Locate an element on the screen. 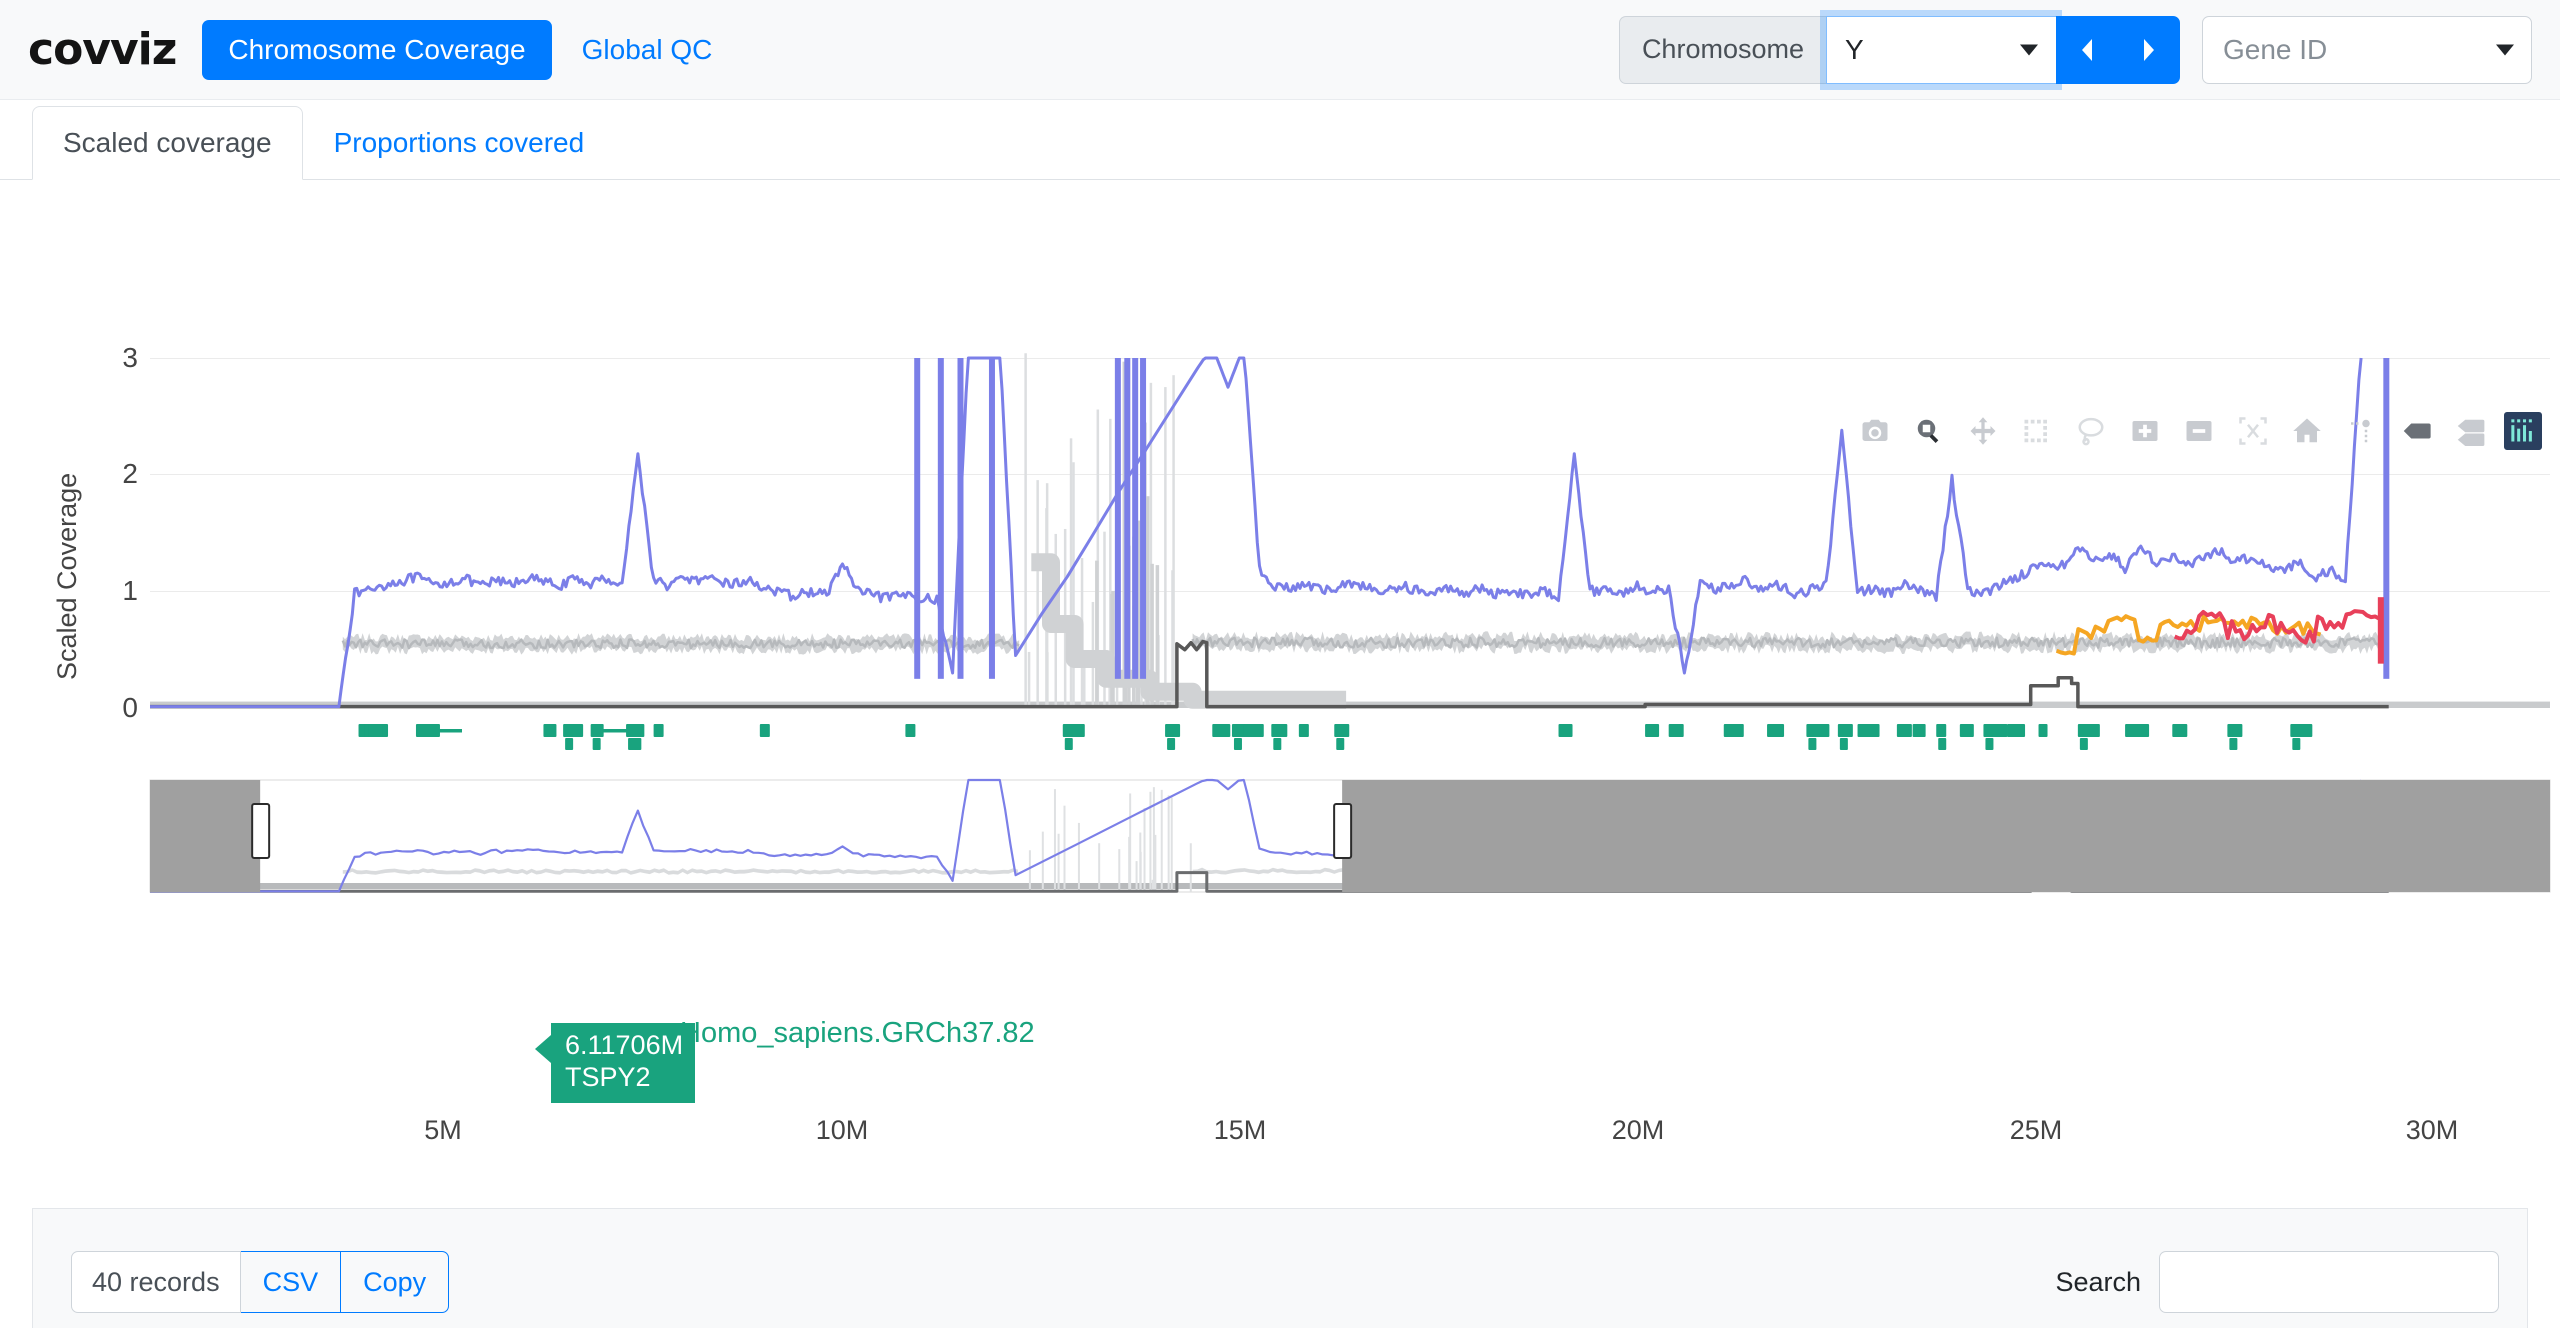 Image resolution: width=2560 pixels, height=1328 pixels. chromosome-select-wrap: Y is located at coordinates (1941, 49).